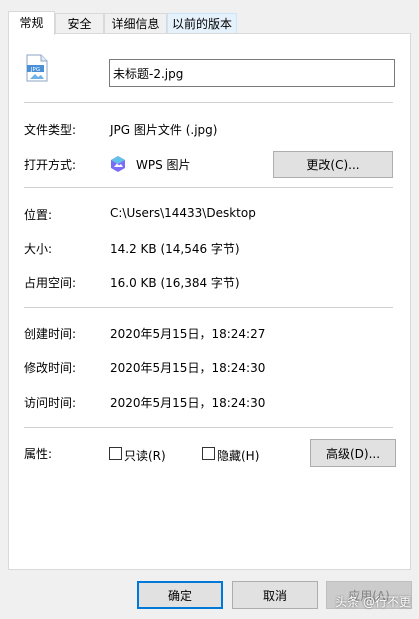 Image resolution: width=419 pixels, height=619 pixels. What do you see at coordinates (50, 334) in the screenshot?
I see `created-label: 创建时间:` at bounding box center [50, 334].